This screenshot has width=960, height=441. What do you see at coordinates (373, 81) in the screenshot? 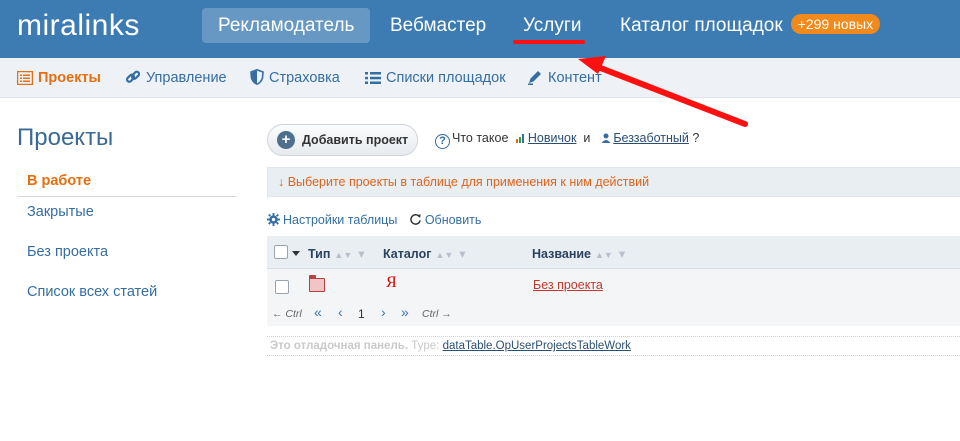
I see `bullet-list-icon` at bounding box center [373, 81].